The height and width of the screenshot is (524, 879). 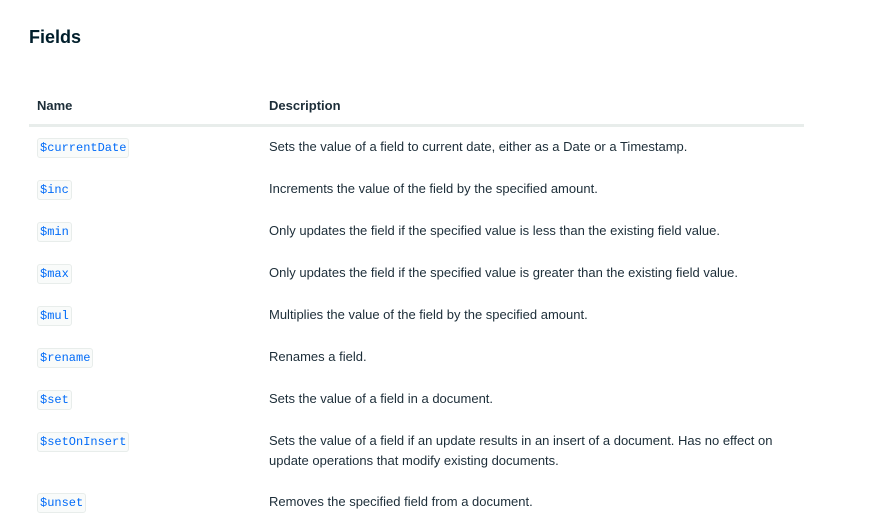 I want to click on name-cell: $mul, so click(x=145, y=316).